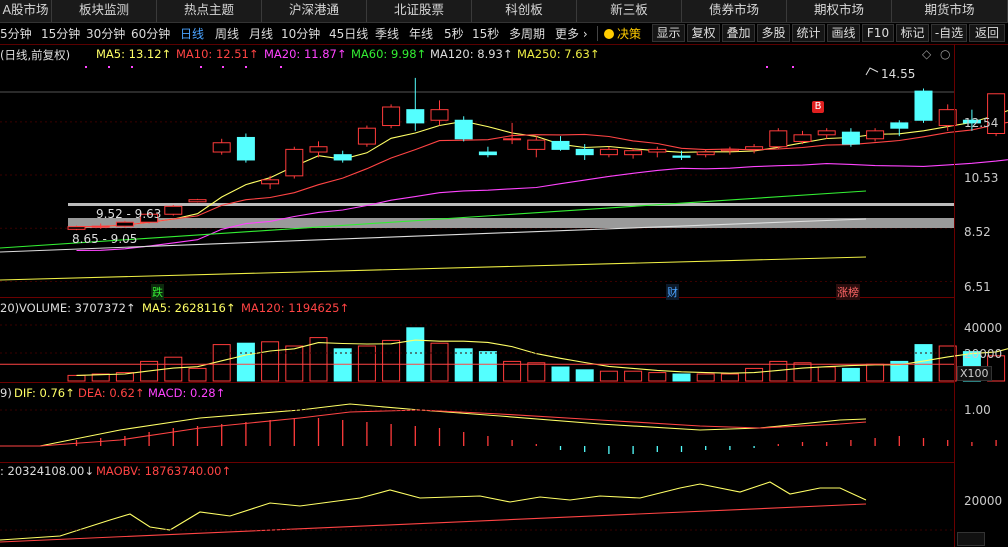 The image size is (1008, 547). I want to click on macd-dea-legend: DEA: 0.62↑, so click(111, 393).